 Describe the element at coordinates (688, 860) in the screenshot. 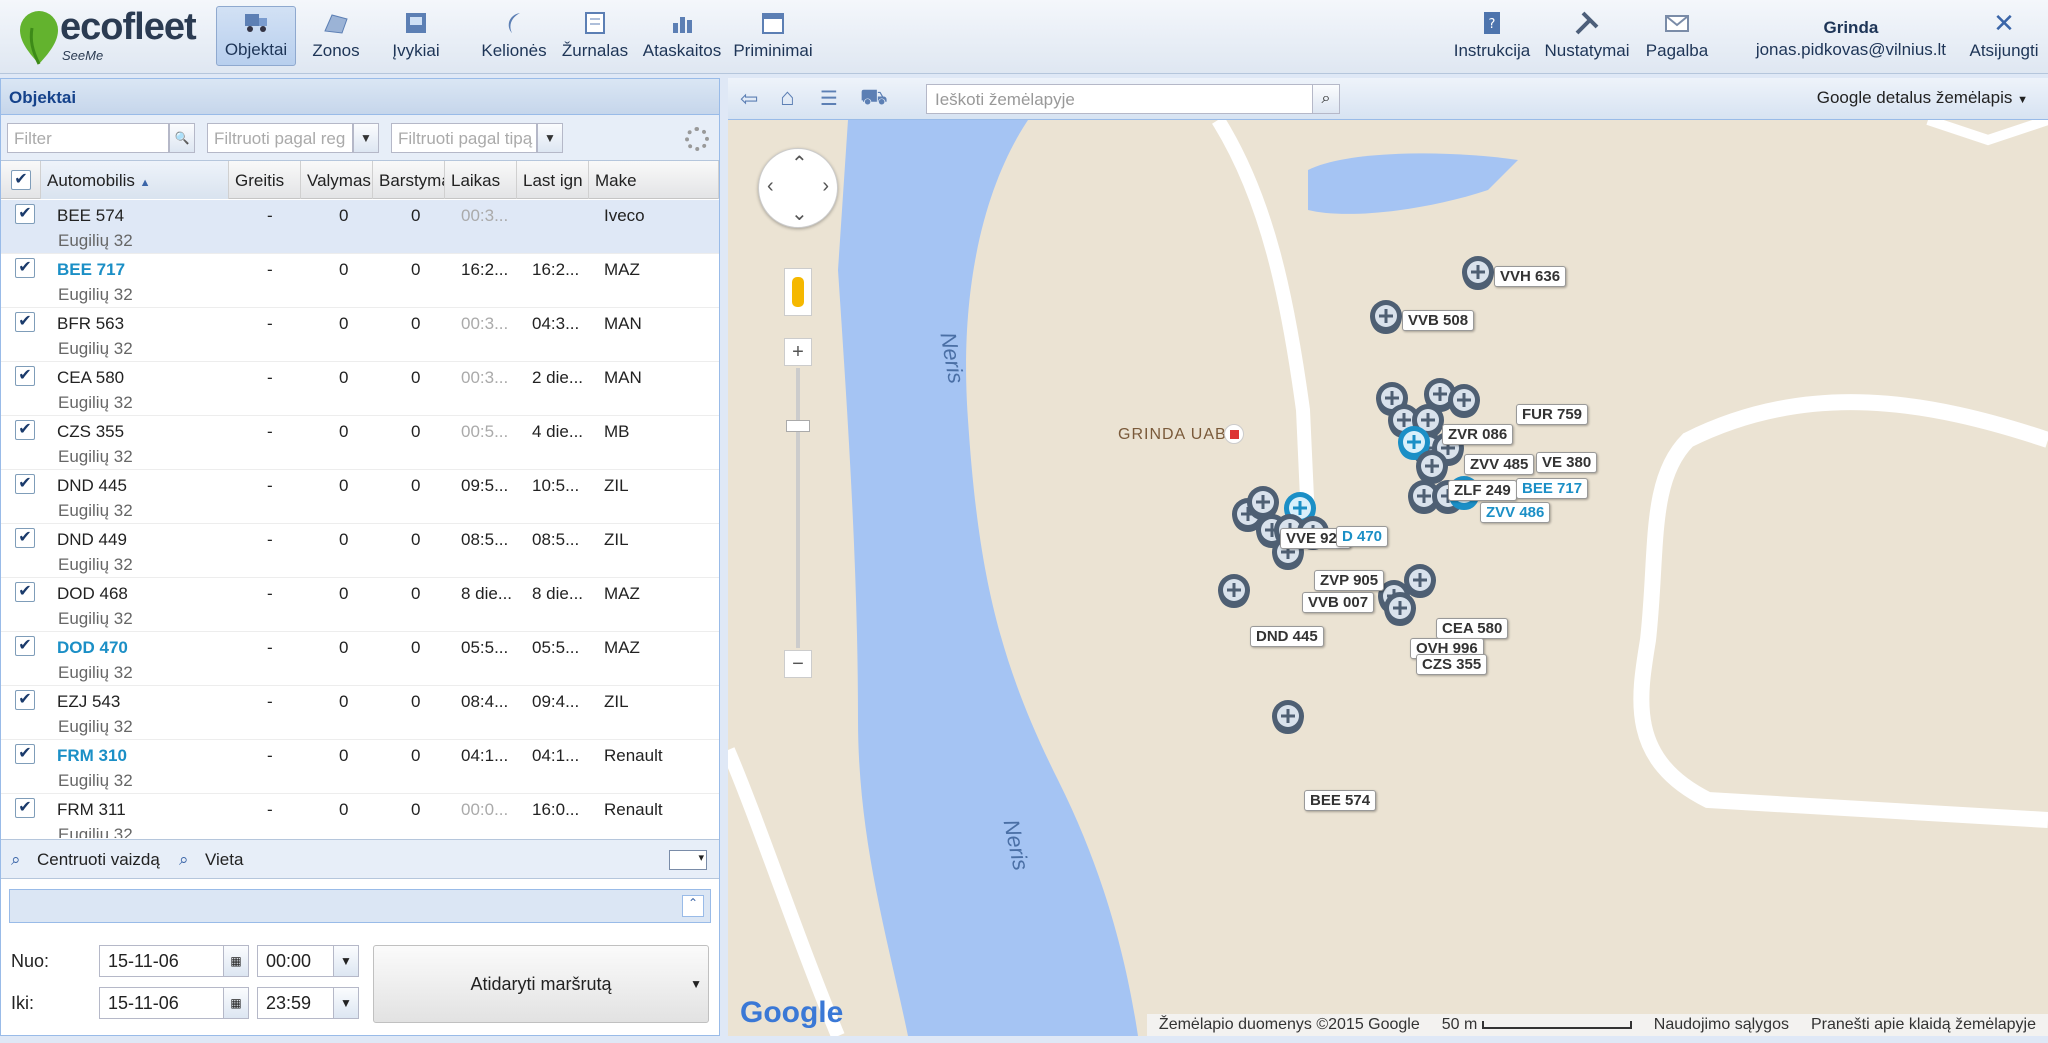

I see `column-menu-icon: ▾` at that location.